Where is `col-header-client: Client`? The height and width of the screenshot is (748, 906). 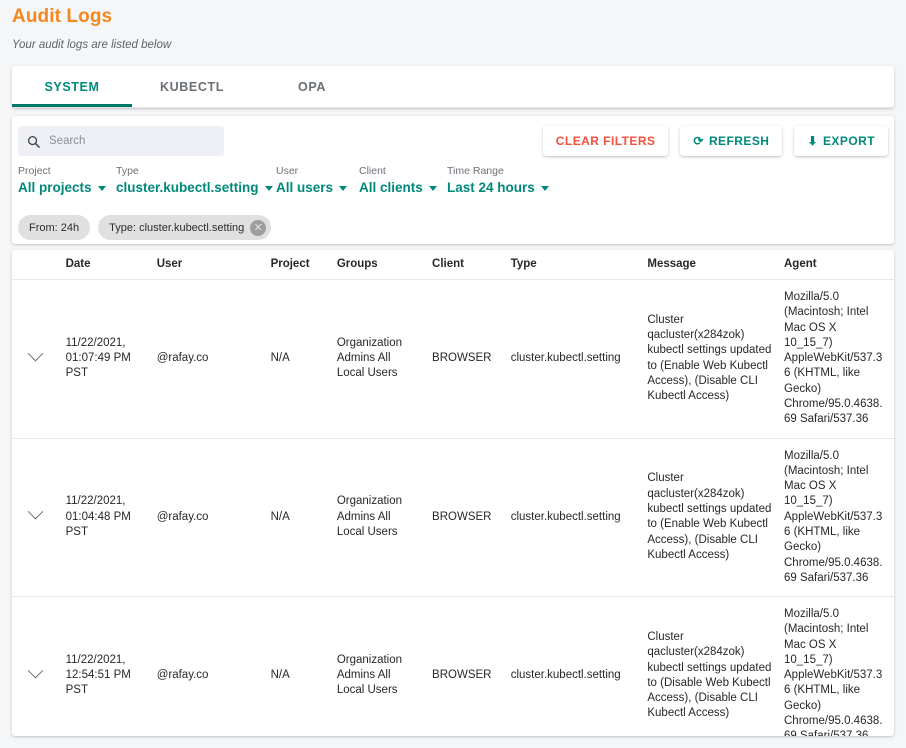 col-header-client: Client is located at coordinates (465, 265).